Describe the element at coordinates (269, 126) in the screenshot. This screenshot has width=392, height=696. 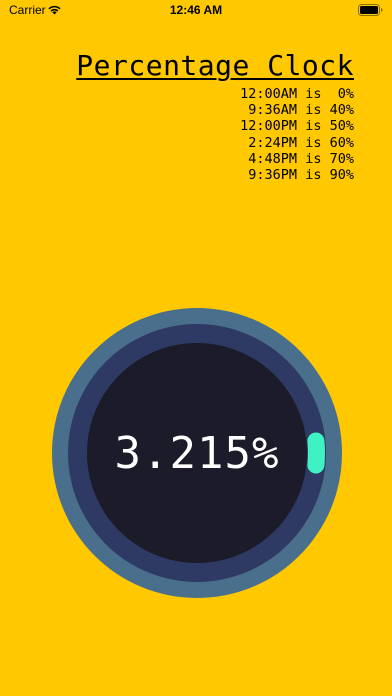
I see `reference-time: 12:00PM` at that location.